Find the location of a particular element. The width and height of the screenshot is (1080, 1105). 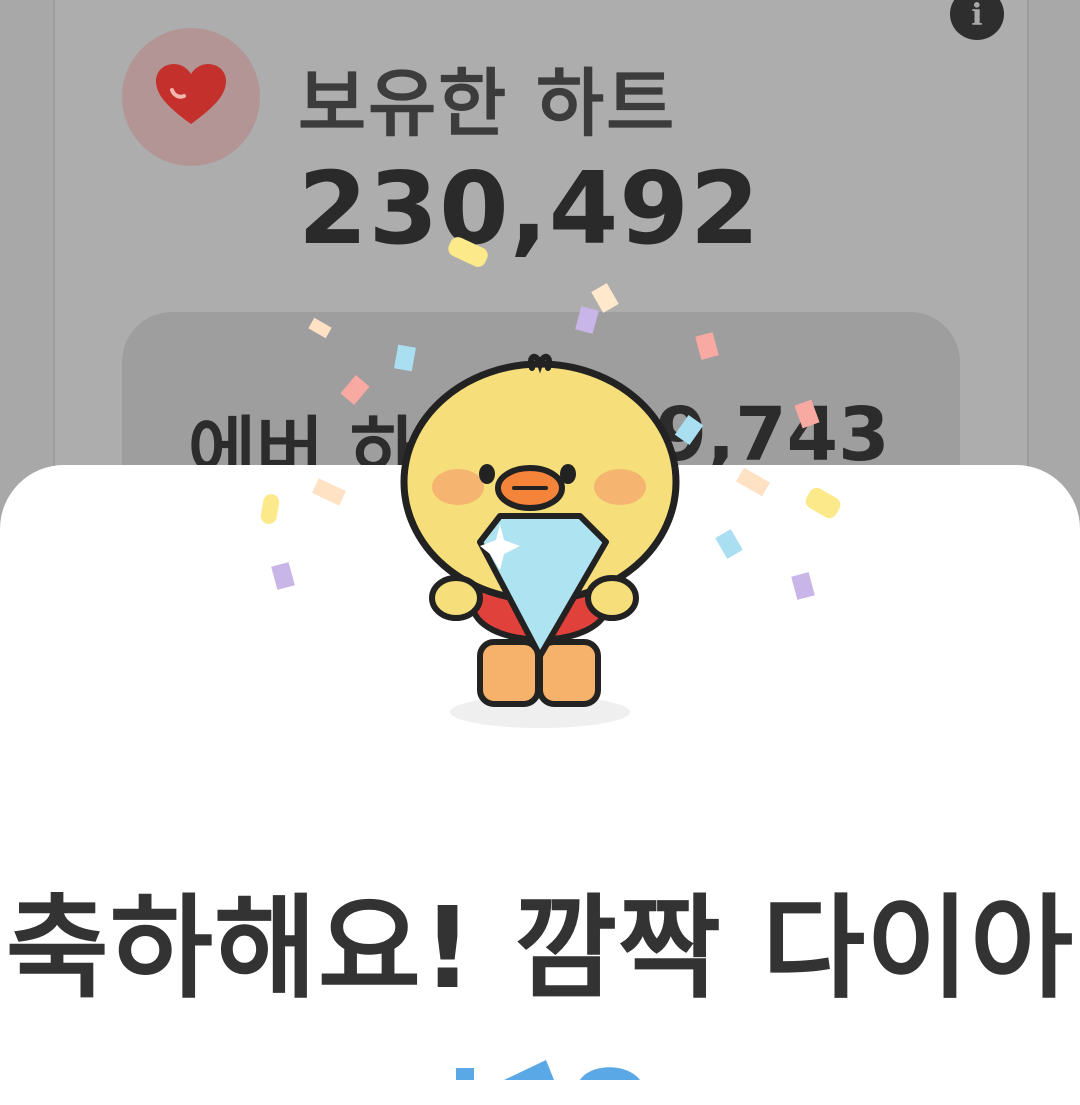

owned-hearts-title: 보유한 하트 is located at coordinates (487, 104).